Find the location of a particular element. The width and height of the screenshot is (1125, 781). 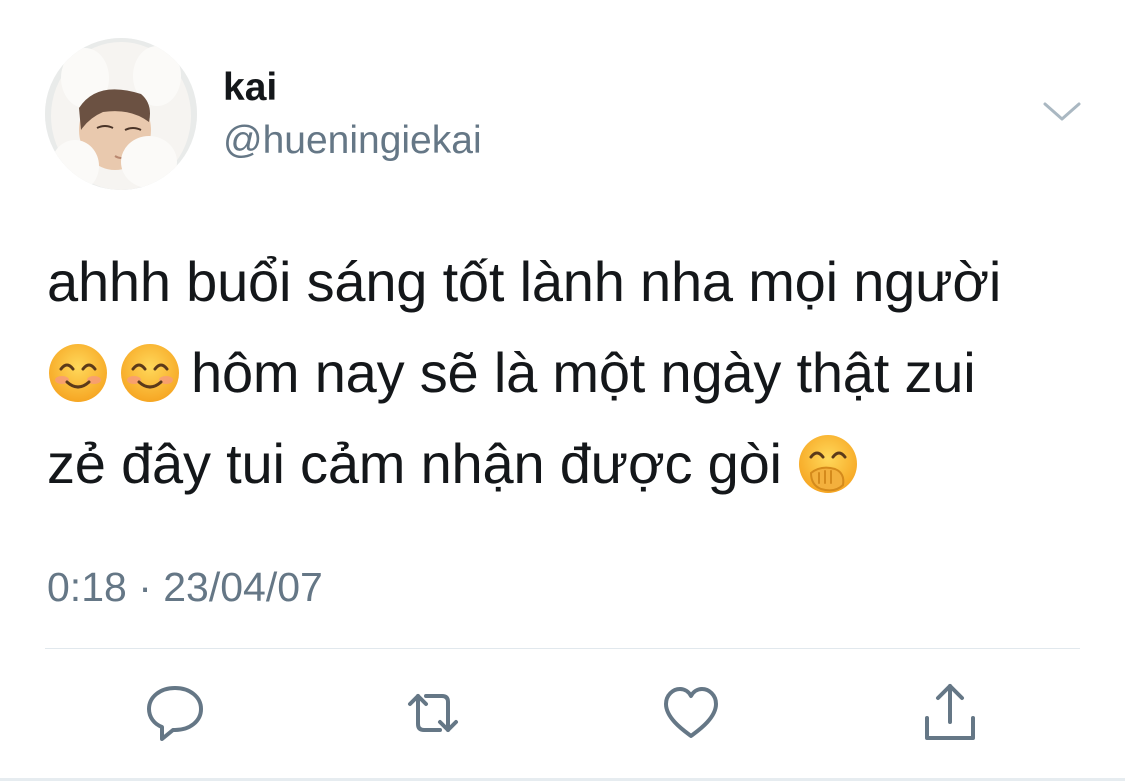

tweet-line-1: ahhh buổi sáng tốt lành nha mọi người is located at coordinates (524, 281).